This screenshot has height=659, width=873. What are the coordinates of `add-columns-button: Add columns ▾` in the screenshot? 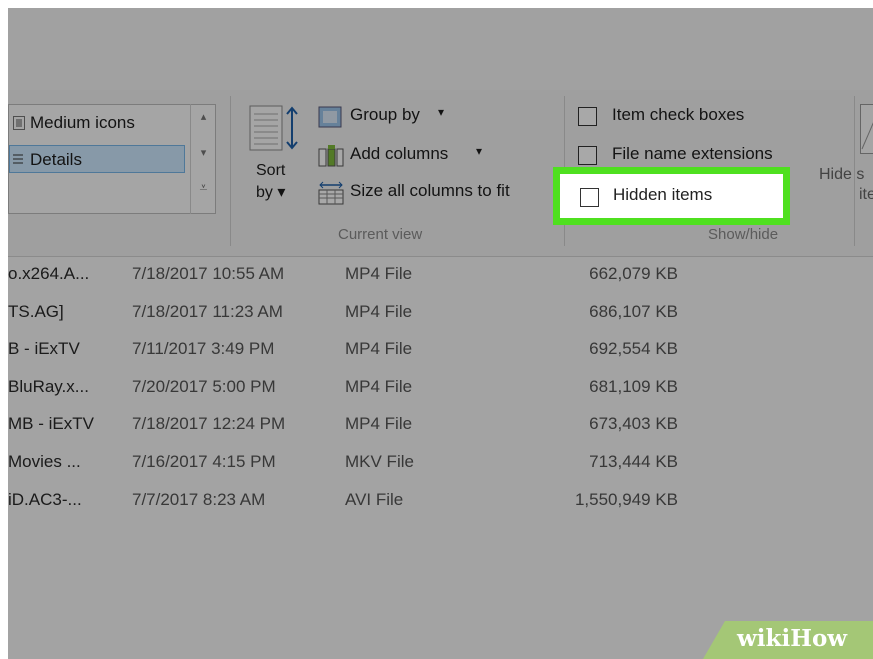 It's located at (413, 156).